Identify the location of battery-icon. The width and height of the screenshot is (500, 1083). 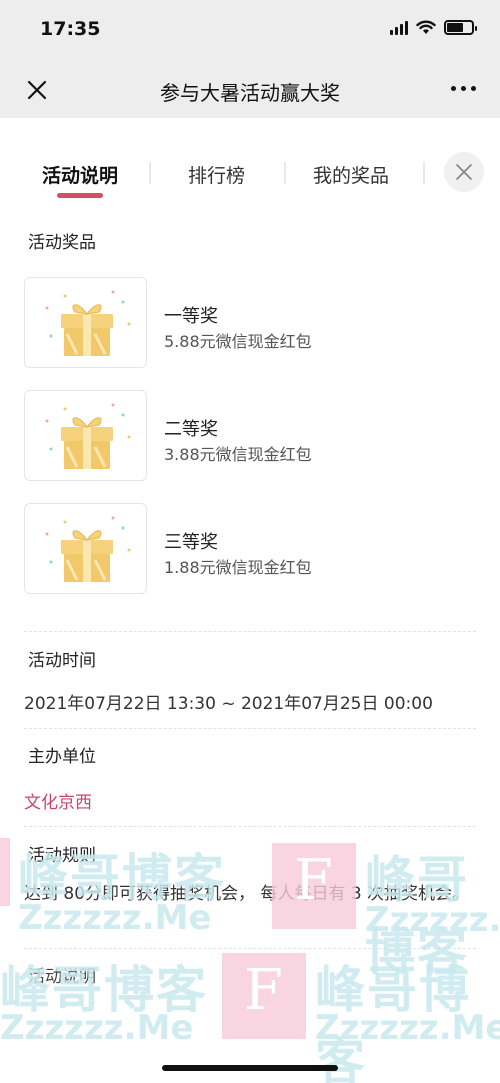
(460, 27).